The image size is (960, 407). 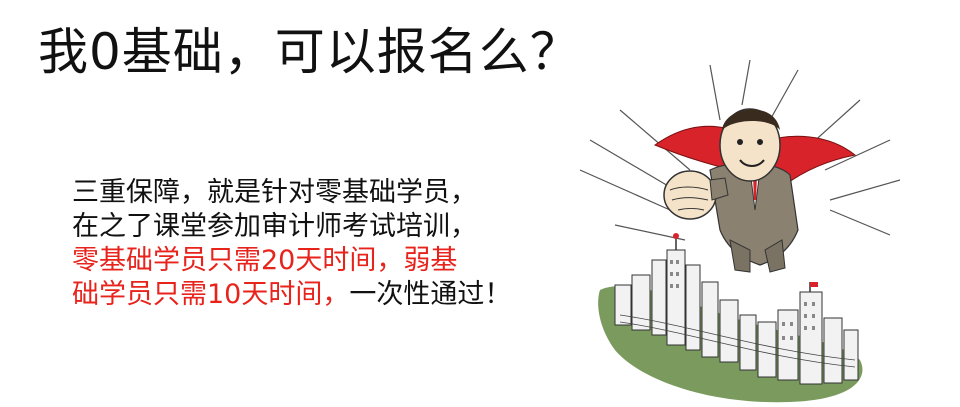 What do you see at coordinates (430, 294) in the screenshot?
I see `body-line-4-tail: 一次性通过！` at bounding box center [430, 294].